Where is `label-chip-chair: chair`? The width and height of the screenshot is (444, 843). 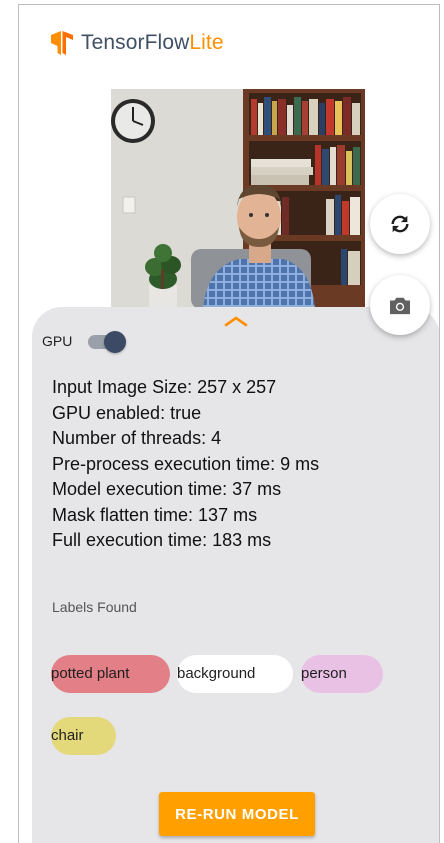
label-chip-chair: chair is located at coordinates (83, 736).